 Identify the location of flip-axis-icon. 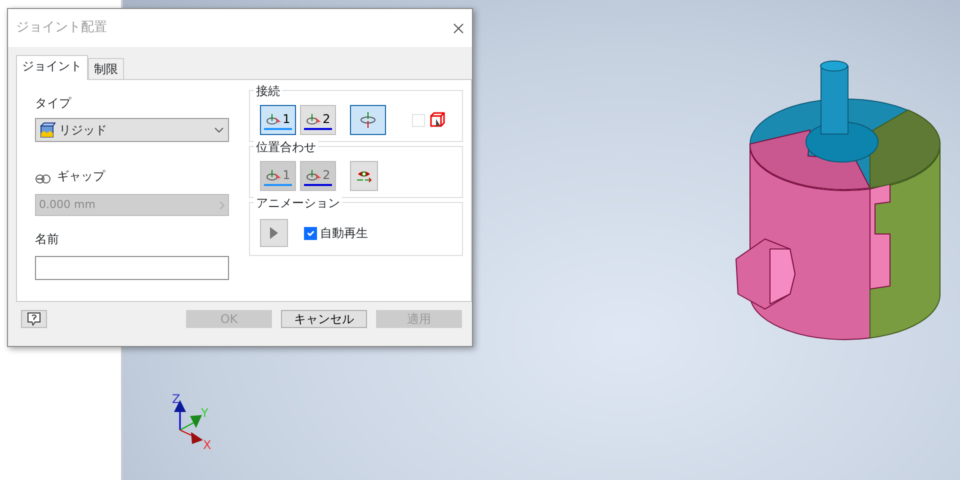
(368, 120).